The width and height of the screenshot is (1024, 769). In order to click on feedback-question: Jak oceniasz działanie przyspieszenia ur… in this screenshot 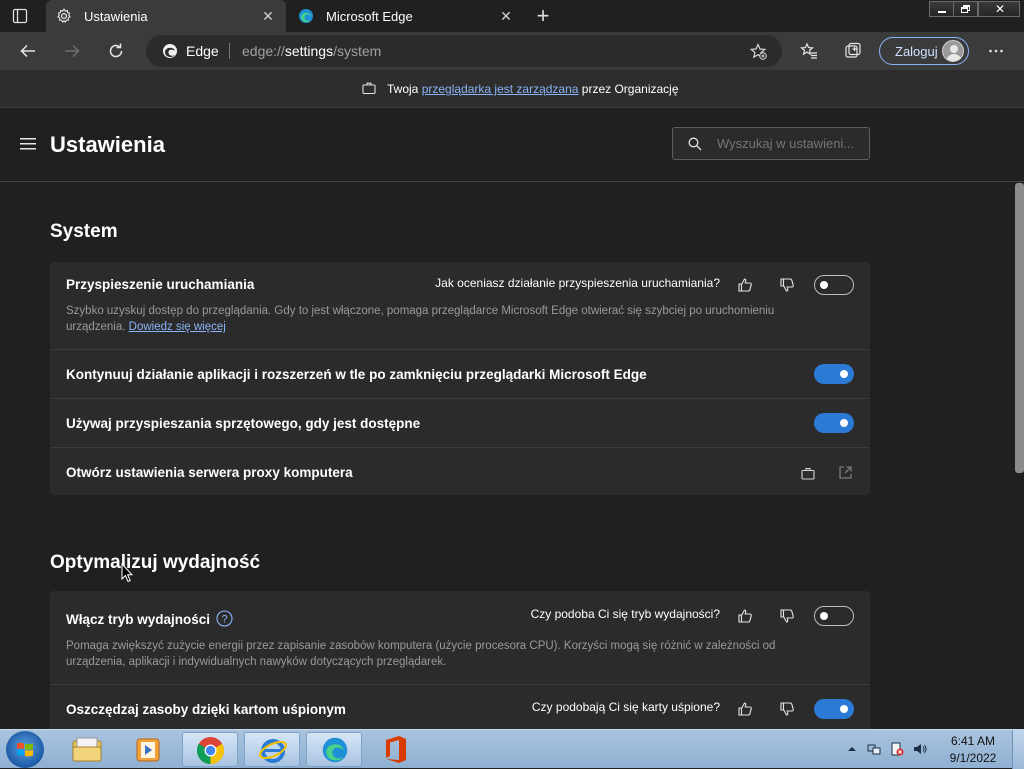, I will do `click(577, 283)`.